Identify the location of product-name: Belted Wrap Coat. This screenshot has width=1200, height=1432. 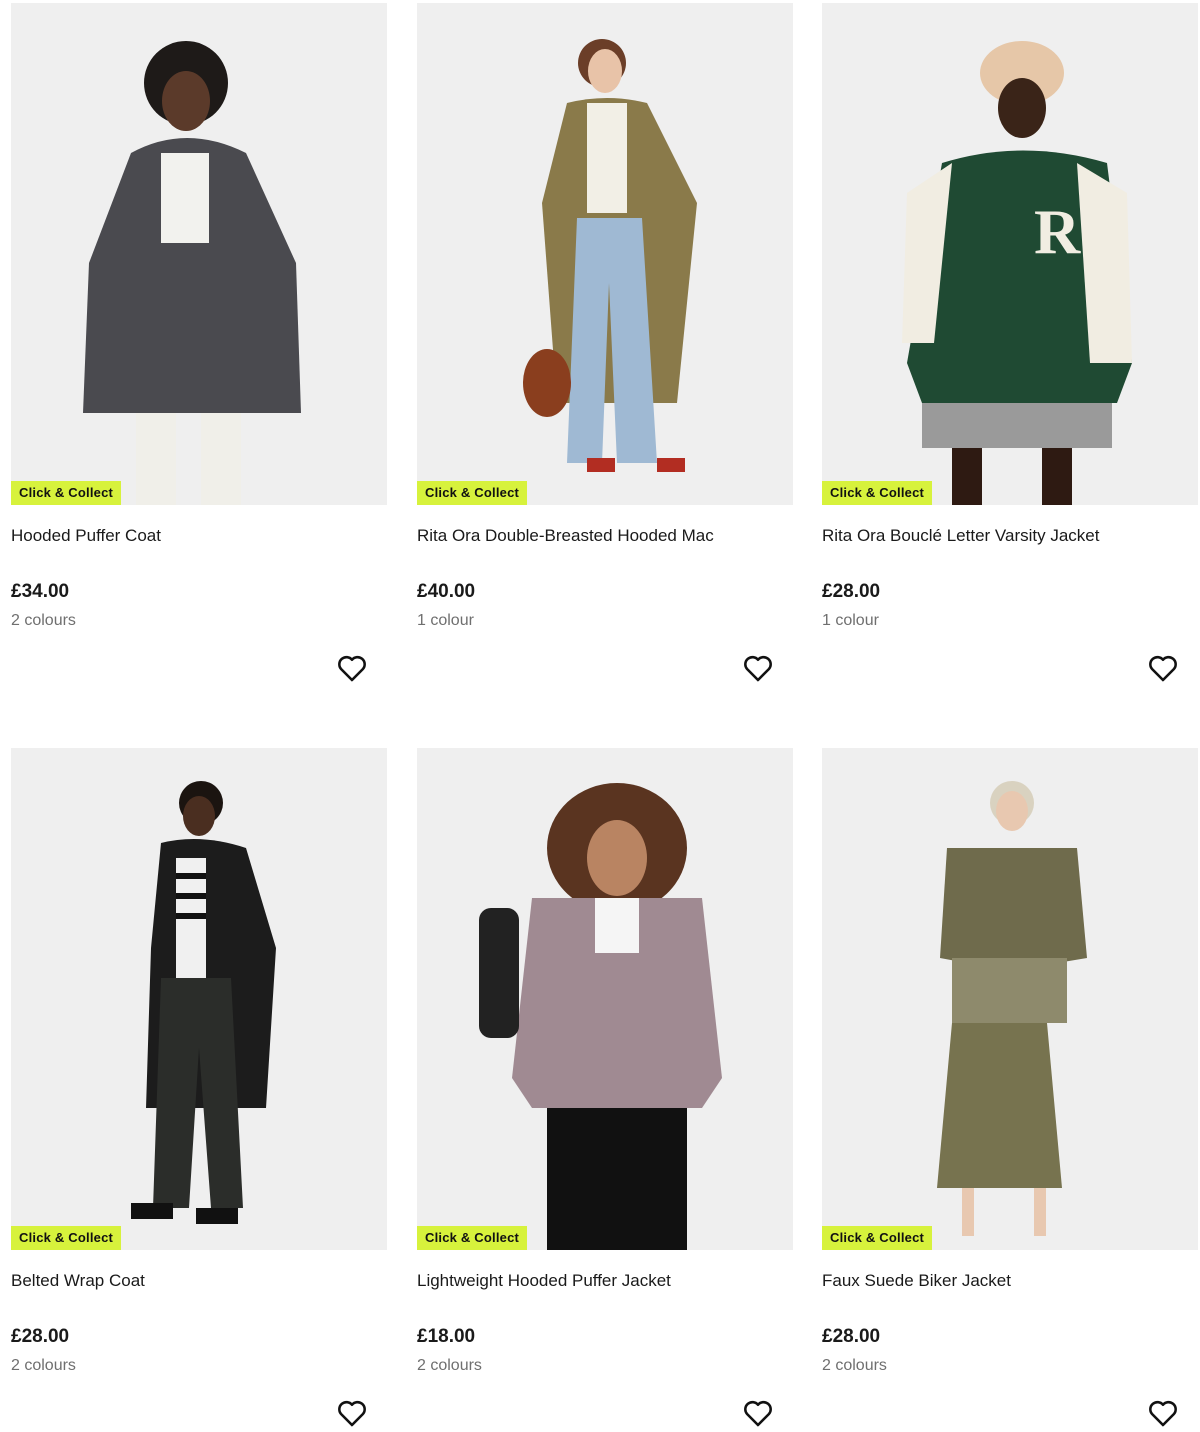
(78, 1281).